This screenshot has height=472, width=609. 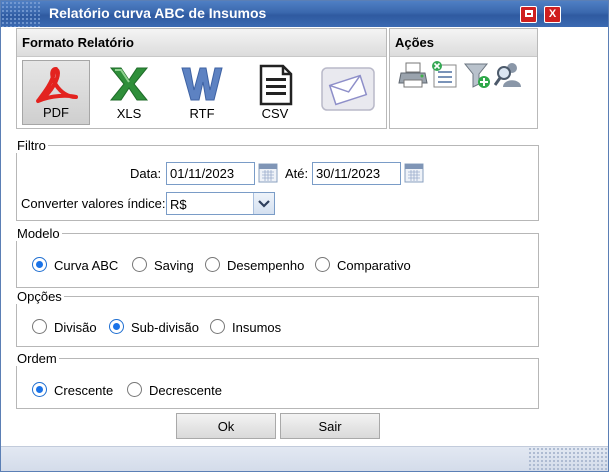 What do you see at coordinates (165, 327) in the screenshot?
I see `radio-sub-divisao-label: Sub-divisão` at bounding box center [165, 327].